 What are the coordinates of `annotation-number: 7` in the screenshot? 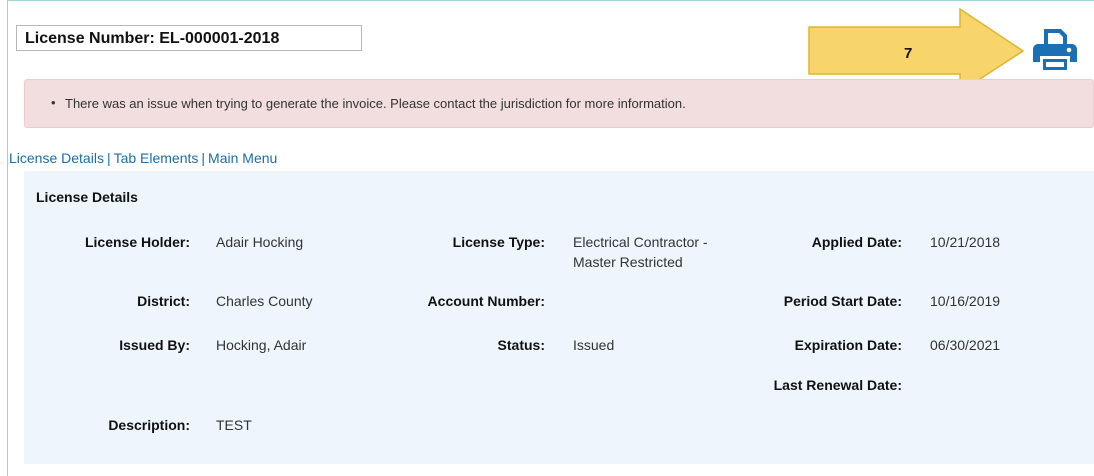 It's located at (908, 53).